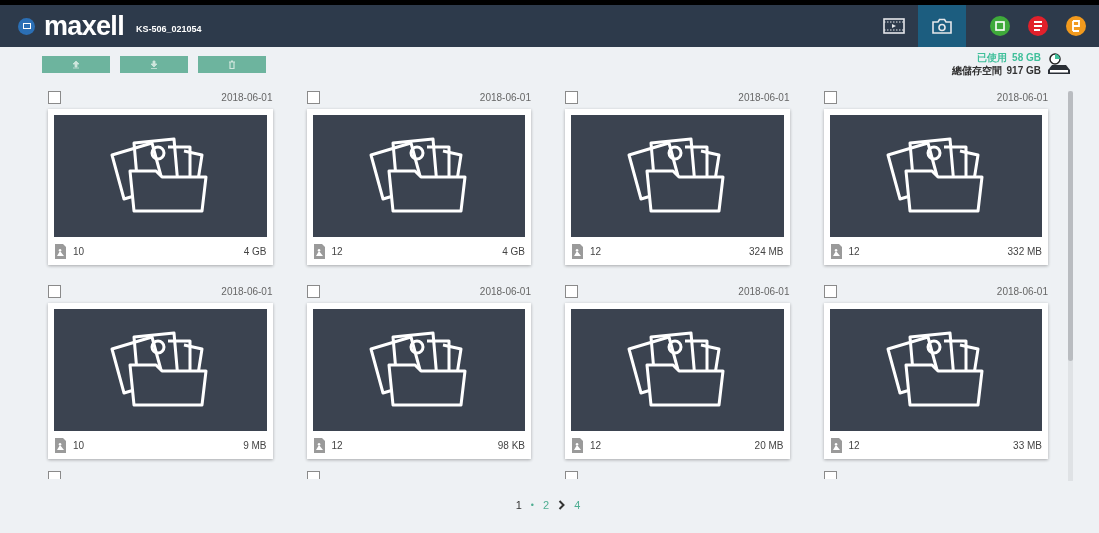  What do you see at coordinates (976, 70) in the screenshot?
I see `total-label: 總儲存空間` at bounding box center [976, 70].